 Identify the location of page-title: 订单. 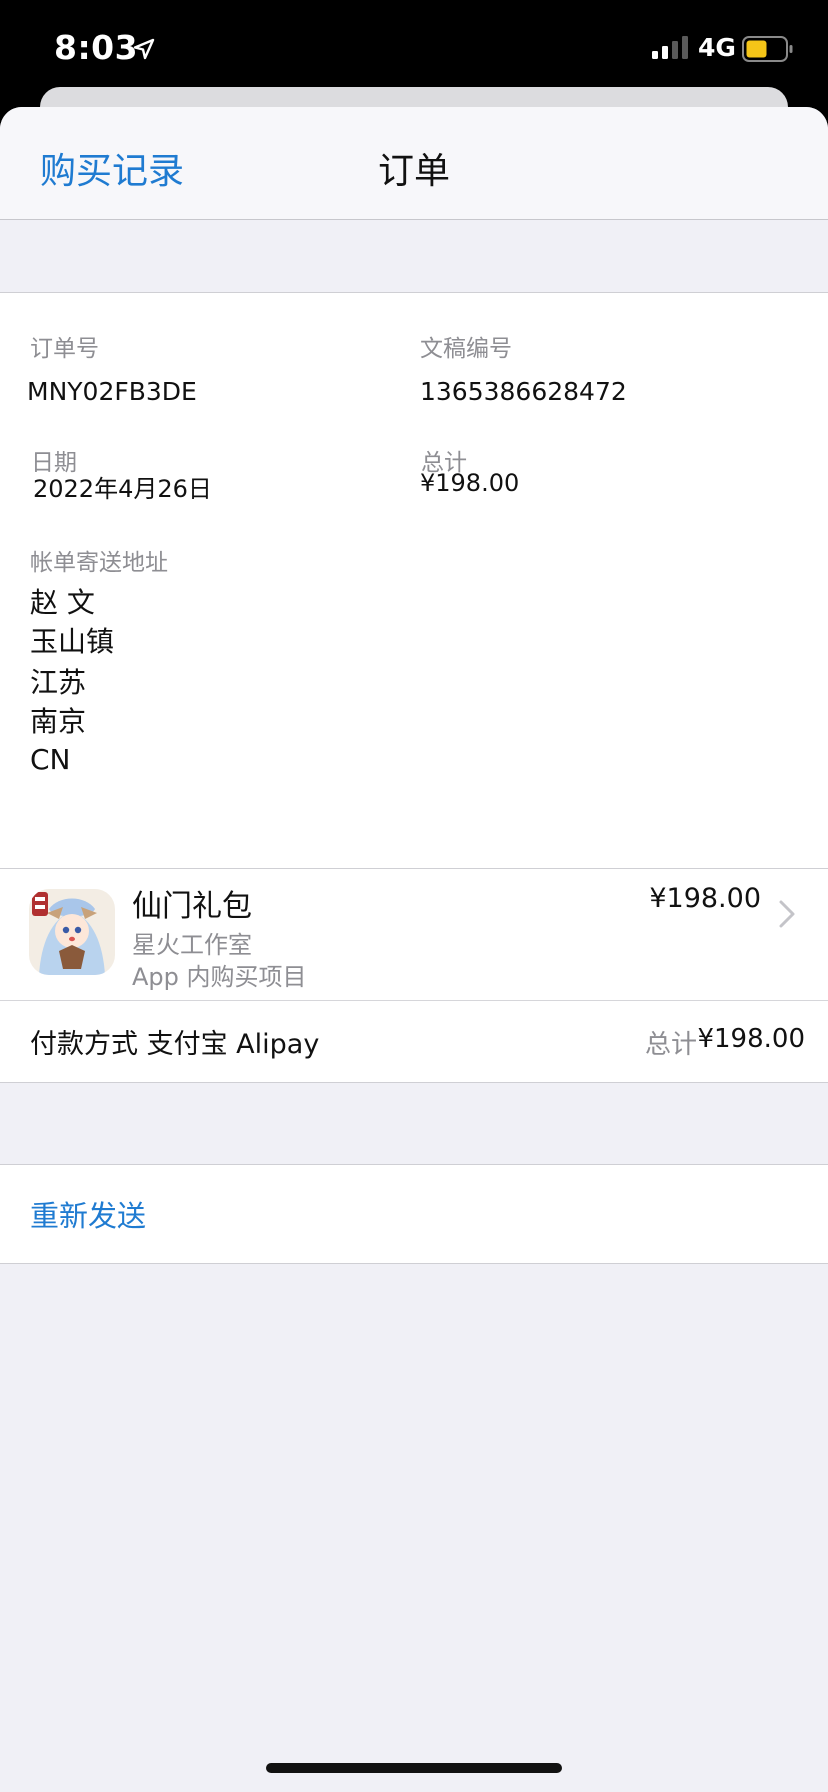
(413, 171).